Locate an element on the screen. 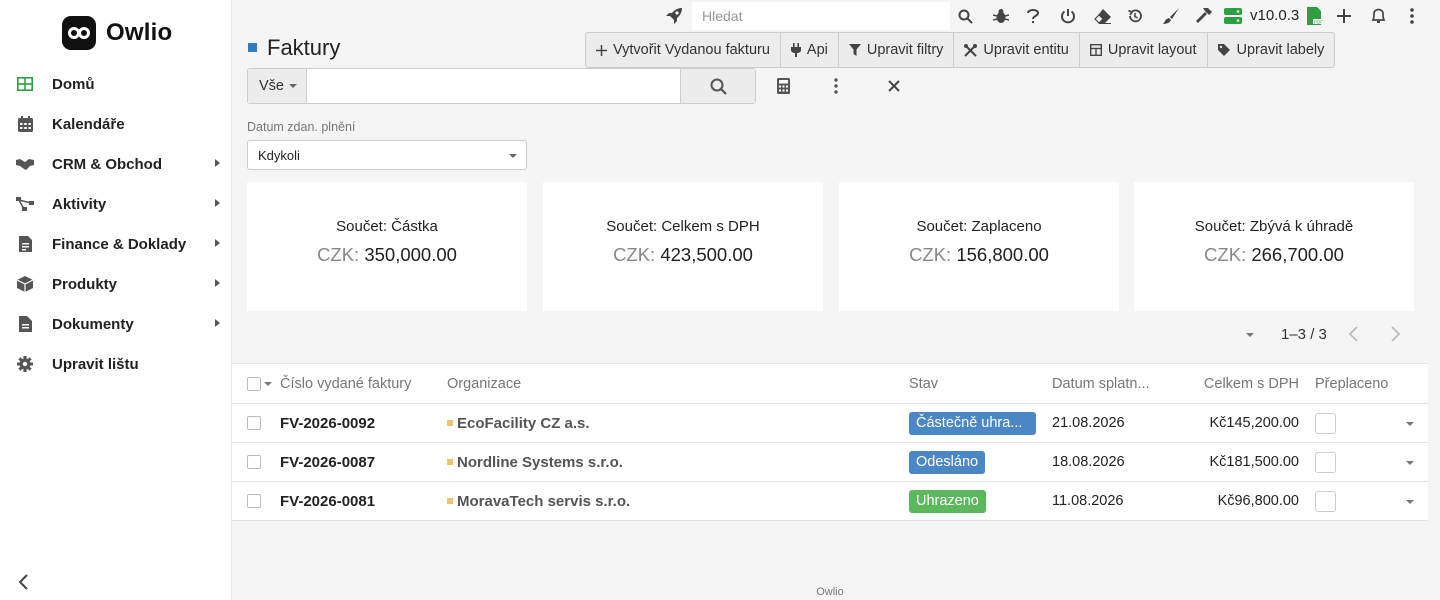 The image size is (1440, 600). sidebar-item-edit-bar: Upravit lištu is located at coordinates (116, 364).